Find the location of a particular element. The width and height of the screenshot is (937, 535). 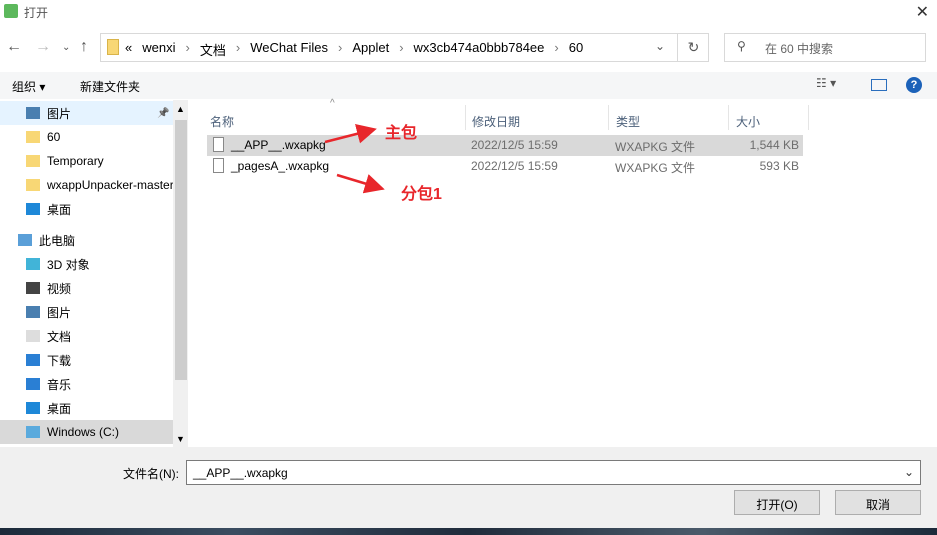

sidebar-item: 音乐 is located at coordinates (86, 384).